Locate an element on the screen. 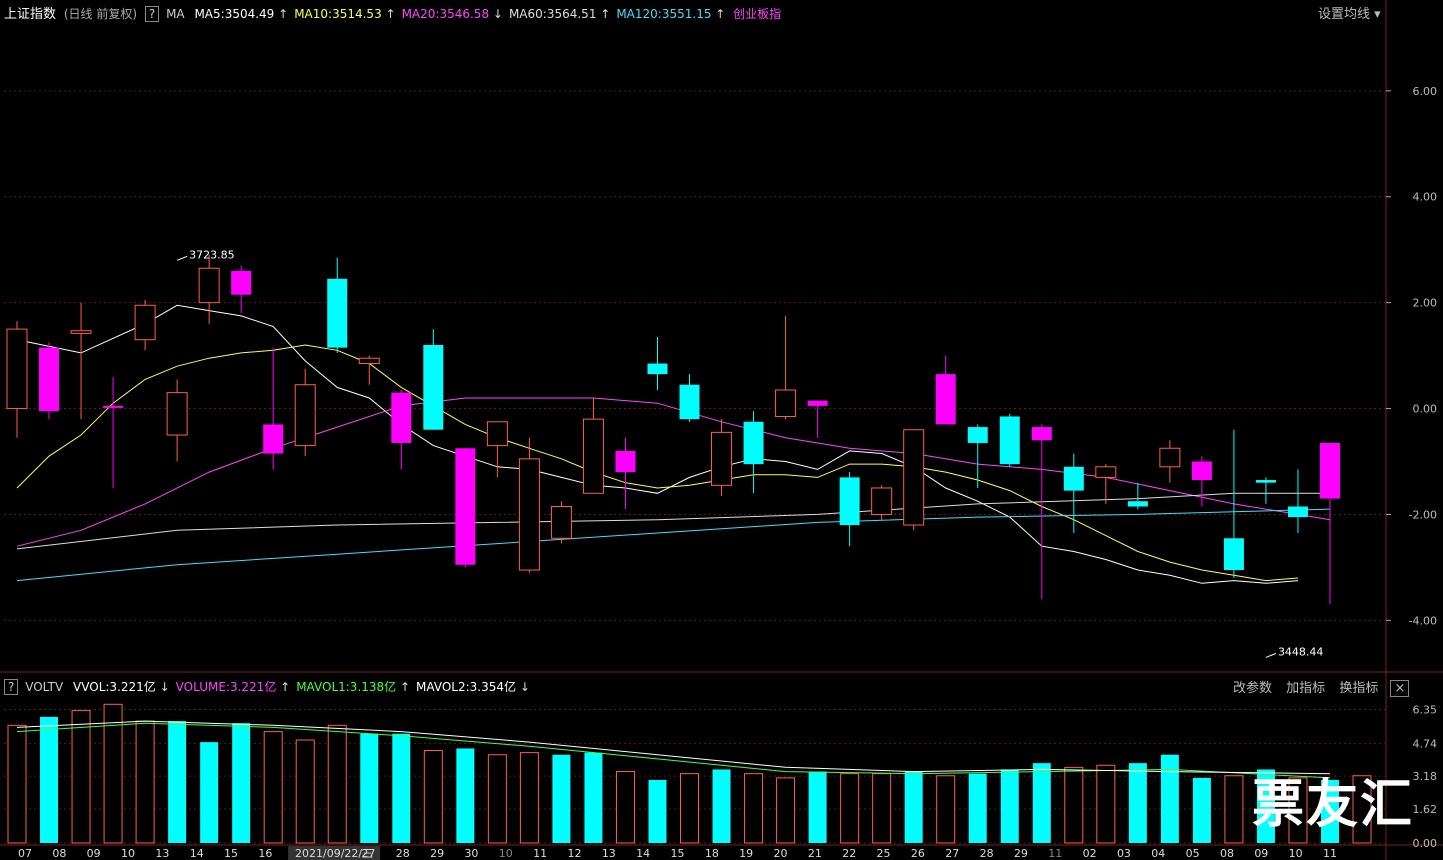  x-tick-label: 04 is located at coordinates (1158, 853).